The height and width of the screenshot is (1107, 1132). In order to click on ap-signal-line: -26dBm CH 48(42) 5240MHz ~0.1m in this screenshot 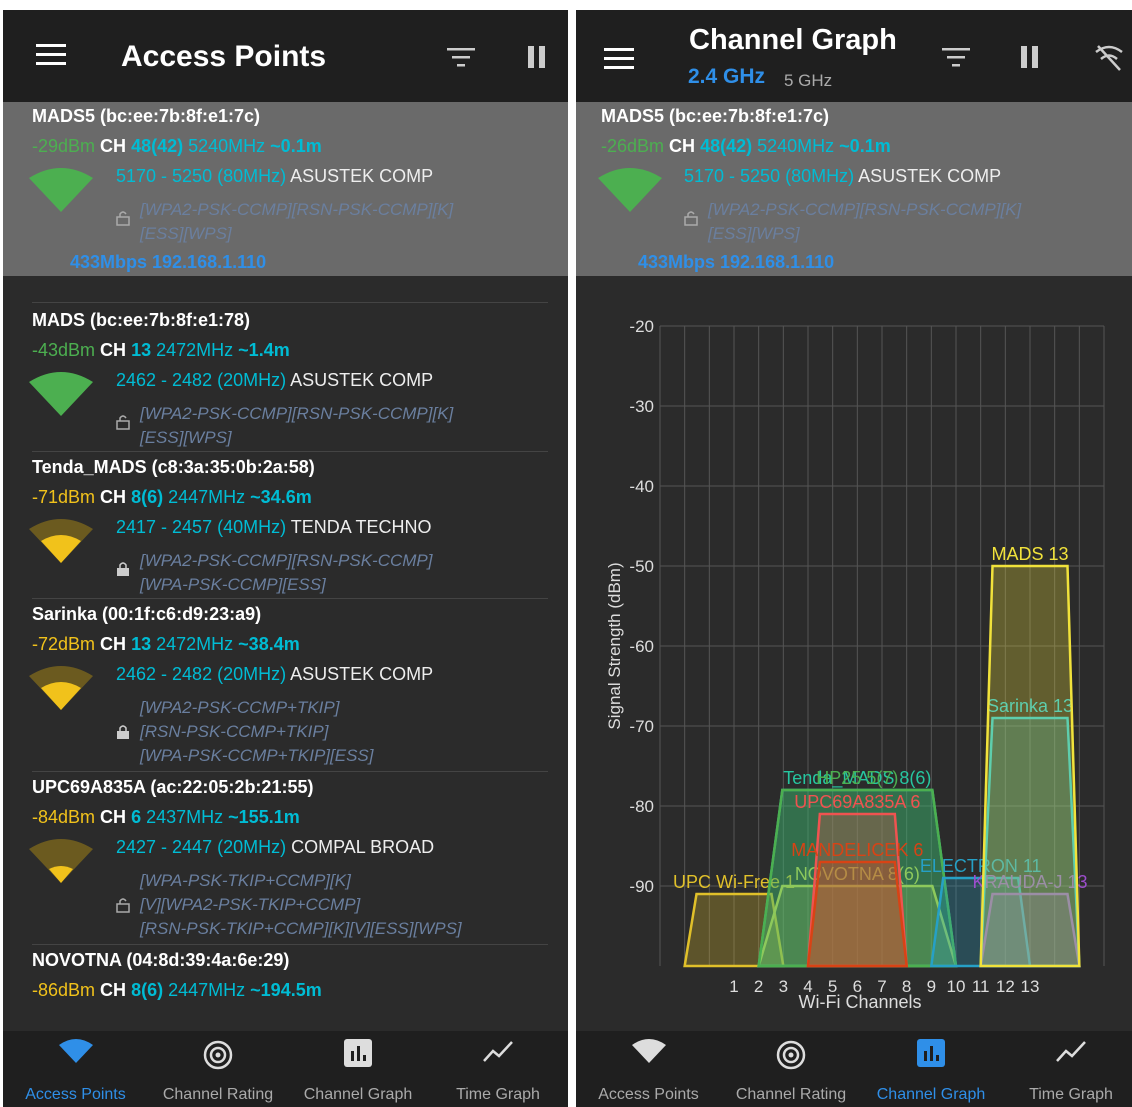, I will do `click(746, 146)`.